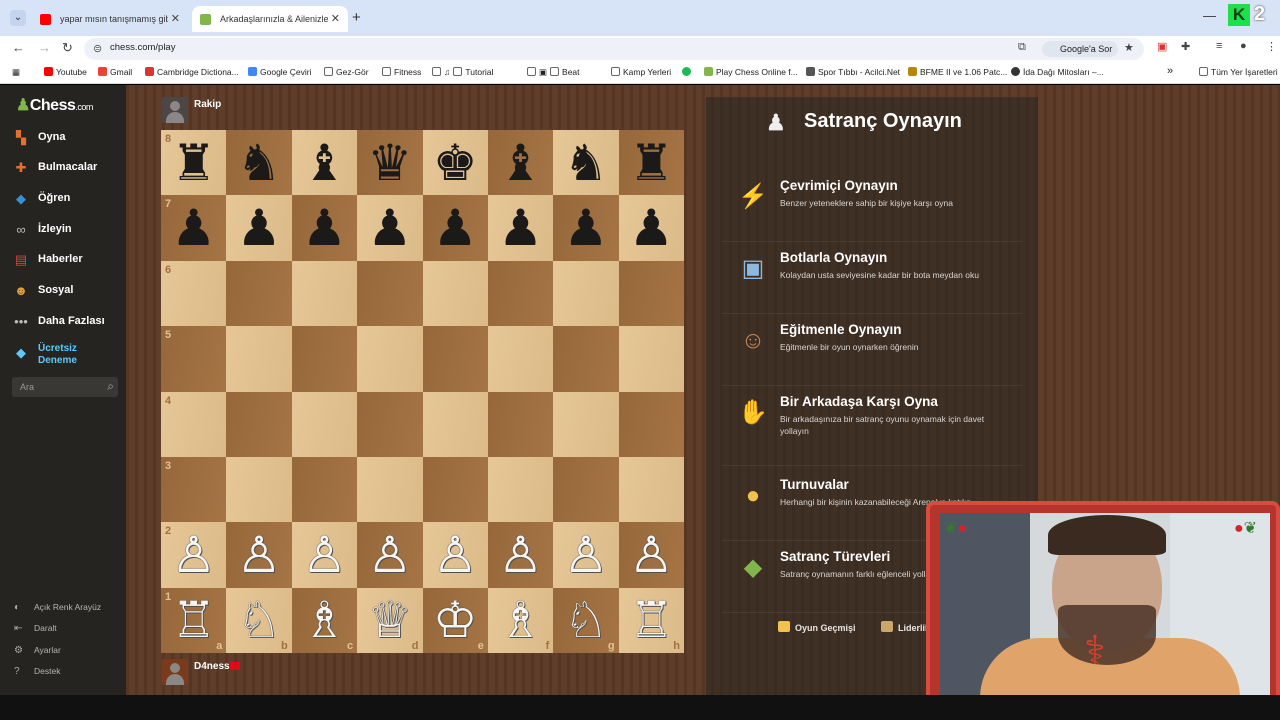 The width and height of the screenshot is (1280, 720). Describe the element at coordinates (346, 72) in the screenshot. I see `bookmark-folder-gez-gor: Gez-Gör` at that location.